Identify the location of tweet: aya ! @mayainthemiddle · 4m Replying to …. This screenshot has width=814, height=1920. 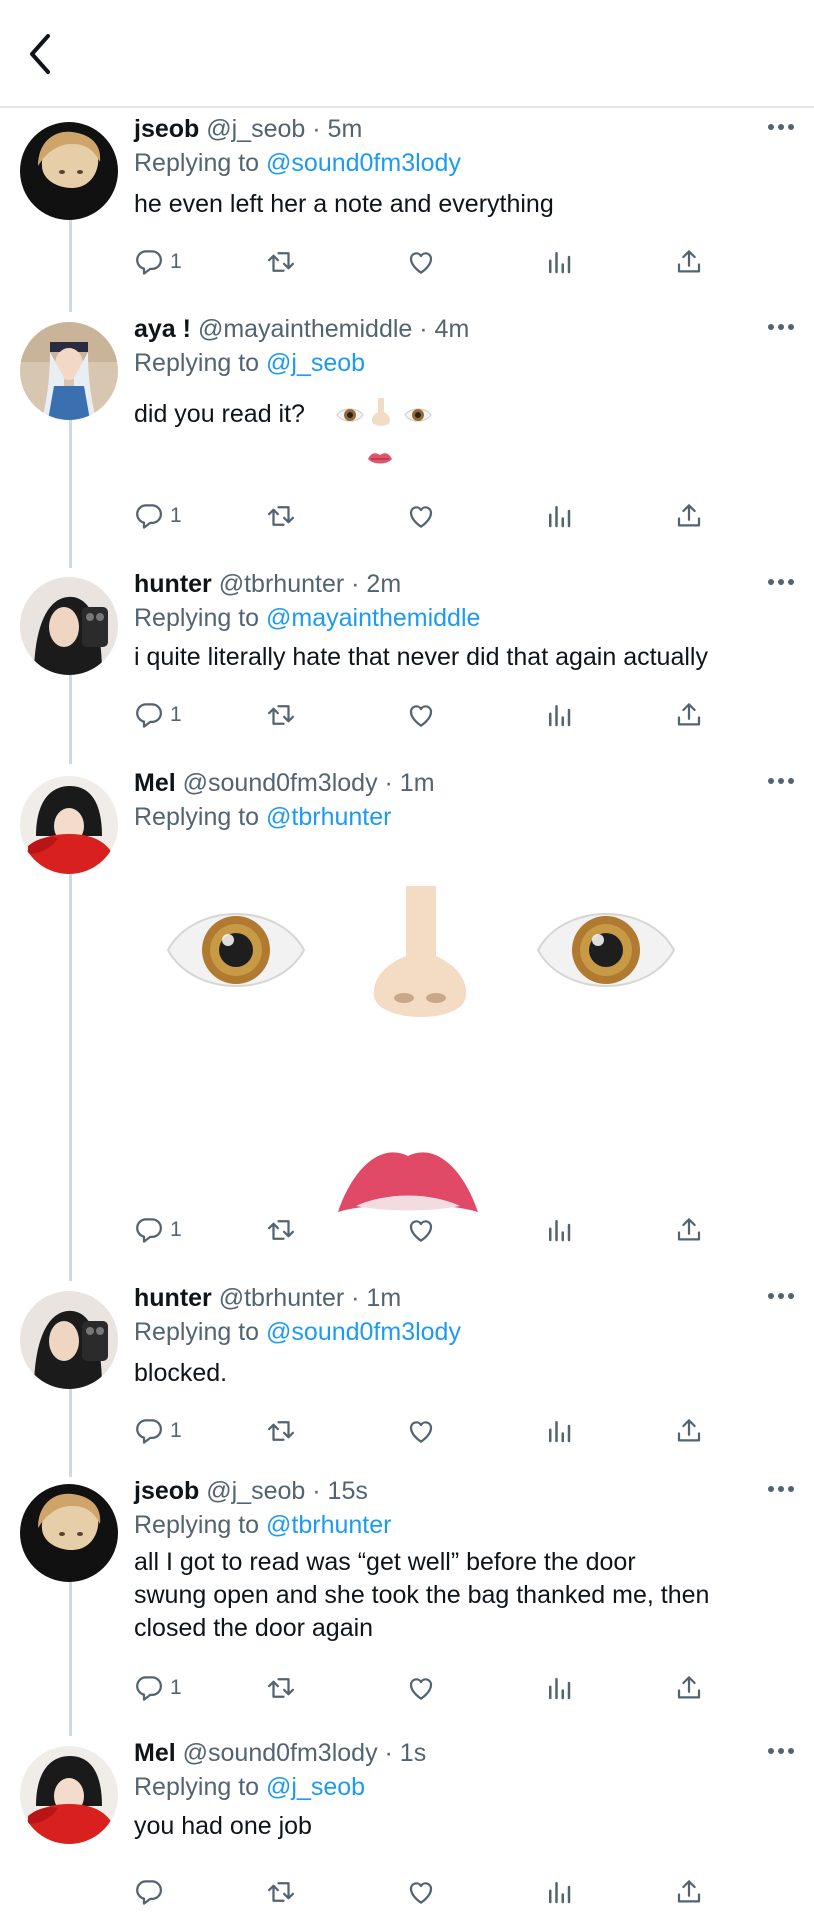
(407, 432).